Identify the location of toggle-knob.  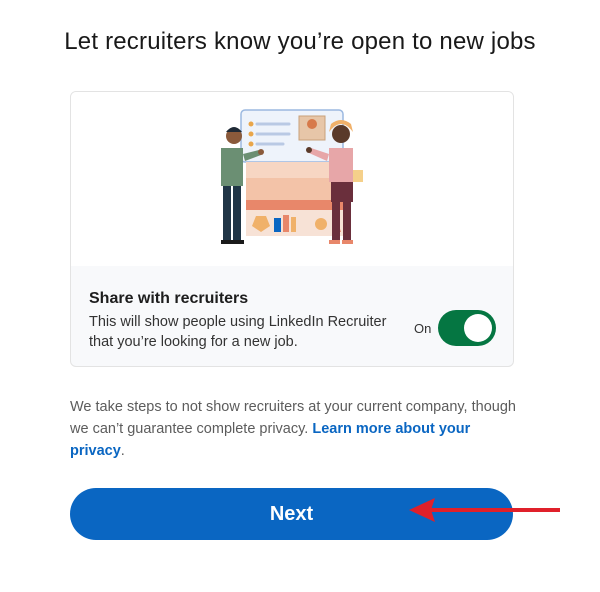
(478, 328).